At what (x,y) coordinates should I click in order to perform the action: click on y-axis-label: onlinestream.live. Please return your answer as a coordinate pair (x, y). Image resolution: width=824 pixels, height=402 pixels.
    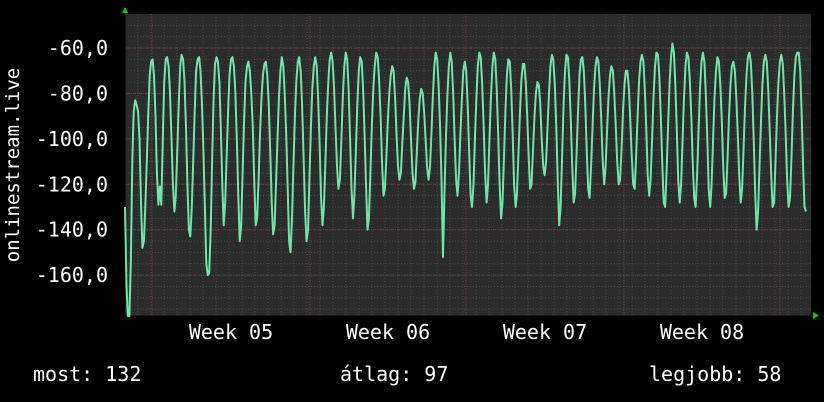
    Looking at the image, I should click on (13, 165).